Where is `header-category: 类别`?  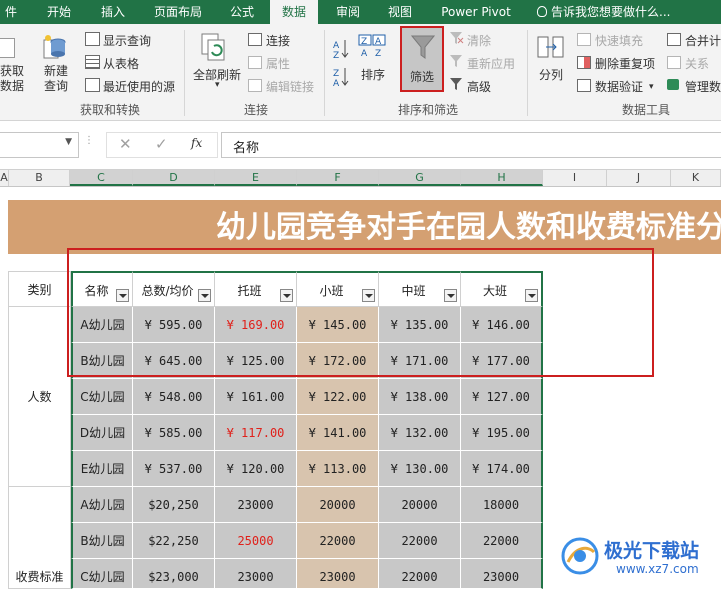 header-category: 类别 is located at coordinates (39, 289).